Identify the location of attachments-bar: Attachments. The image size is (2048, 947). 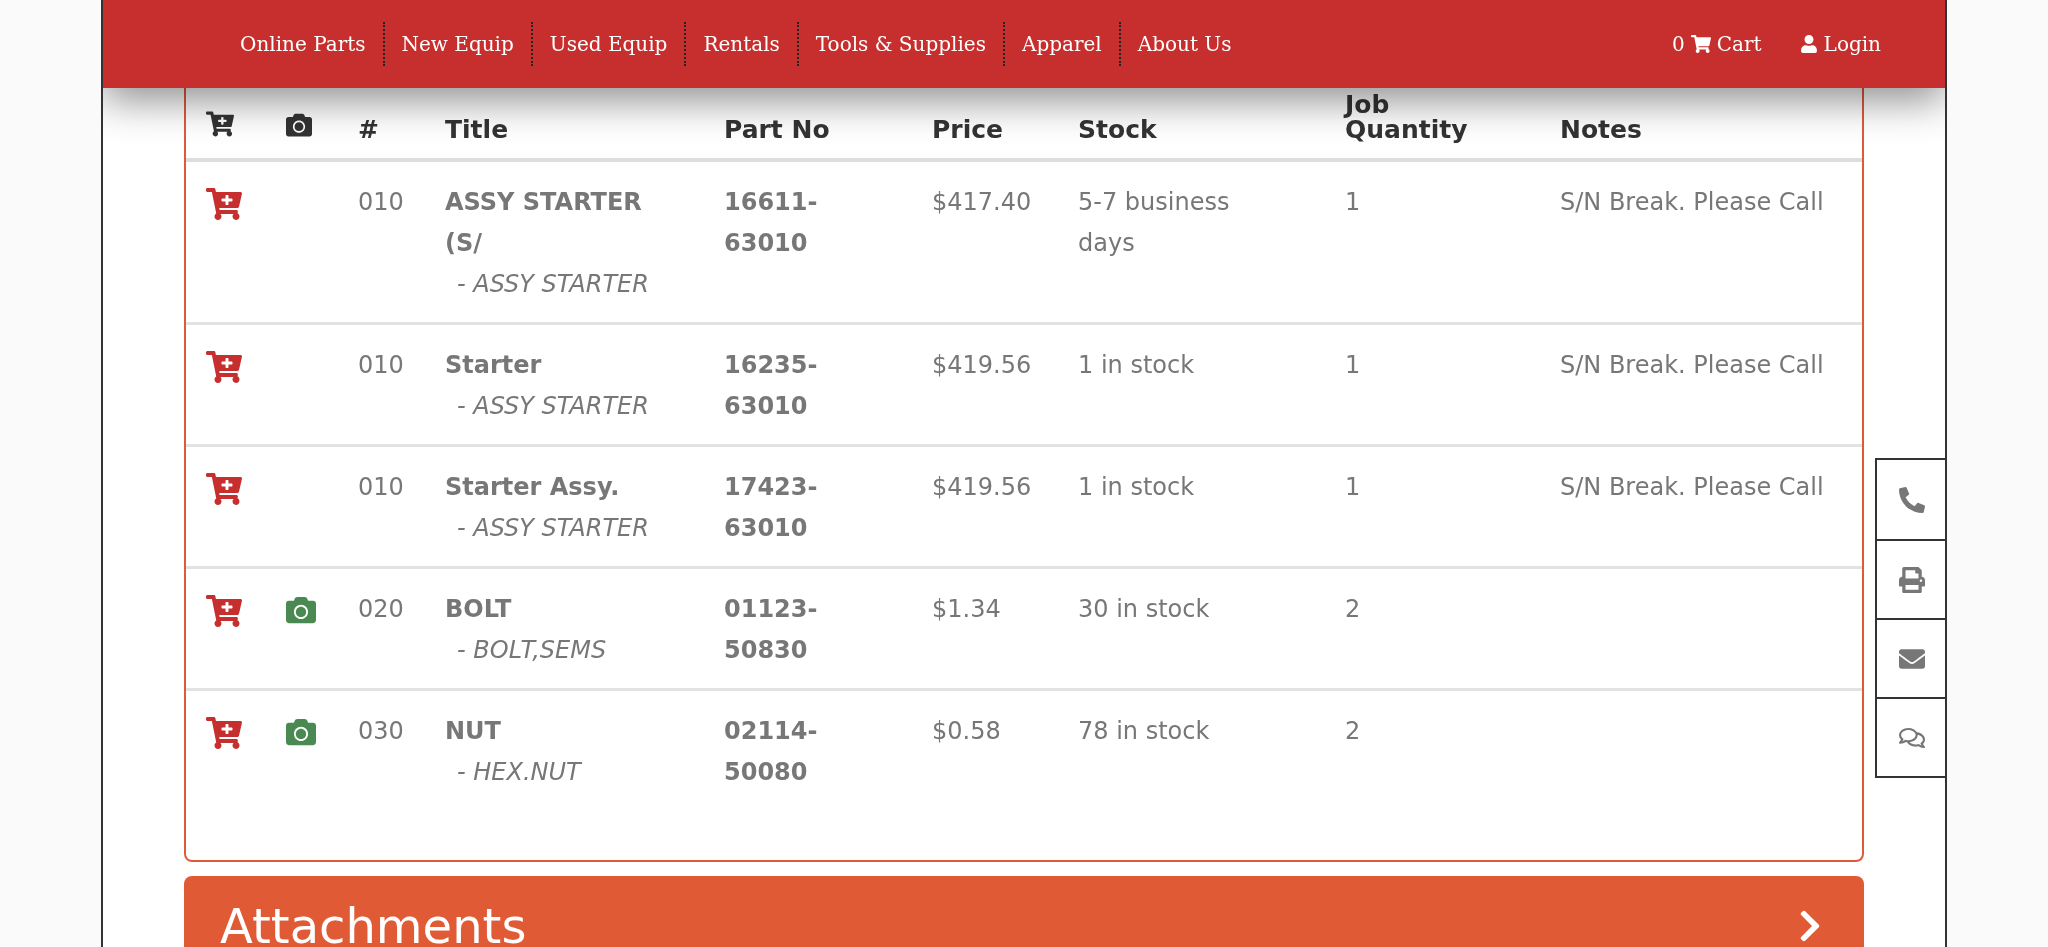
(1024, 911).